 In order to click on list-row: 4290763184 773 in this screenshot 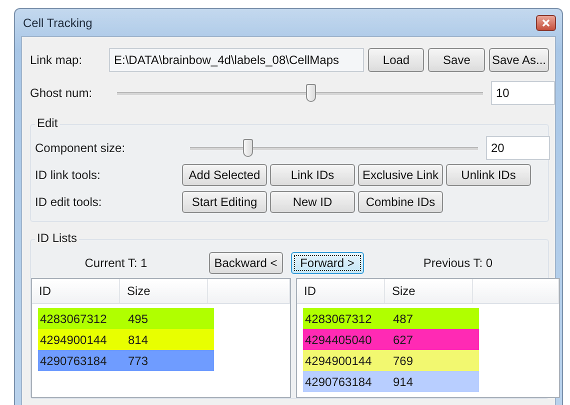, I will do `click(126, 360)`.